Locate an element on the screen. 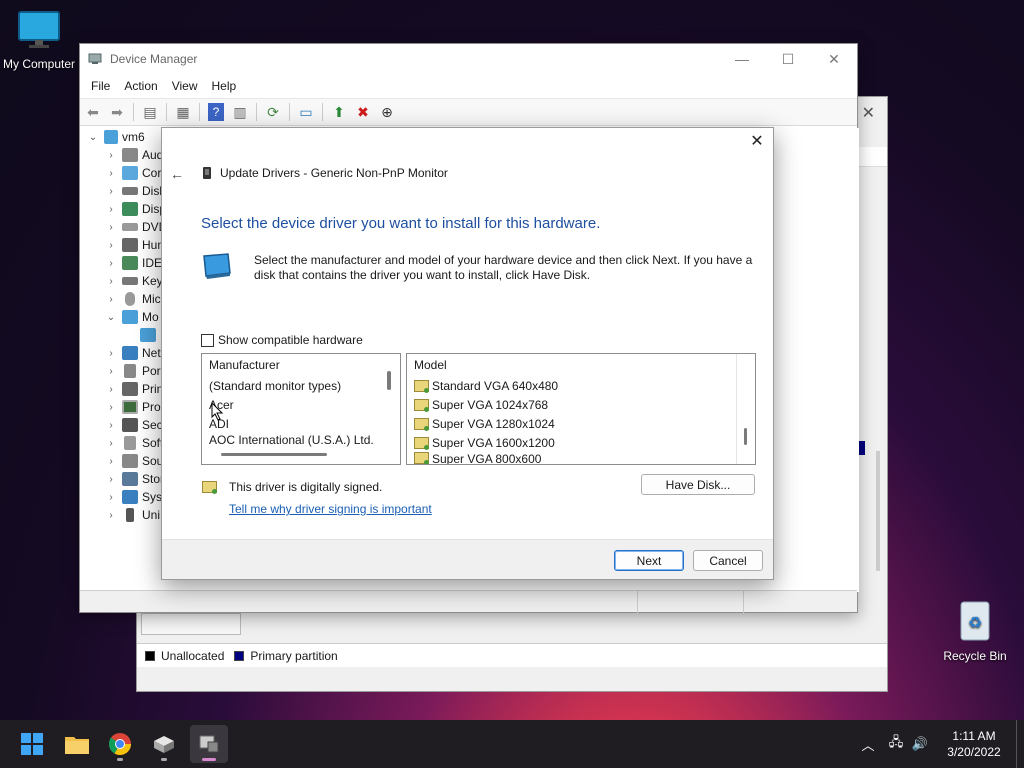 This screenshot has height=768, width=1024. model-item: Standard VGA 640x480 is located at coordinates (581, 385).